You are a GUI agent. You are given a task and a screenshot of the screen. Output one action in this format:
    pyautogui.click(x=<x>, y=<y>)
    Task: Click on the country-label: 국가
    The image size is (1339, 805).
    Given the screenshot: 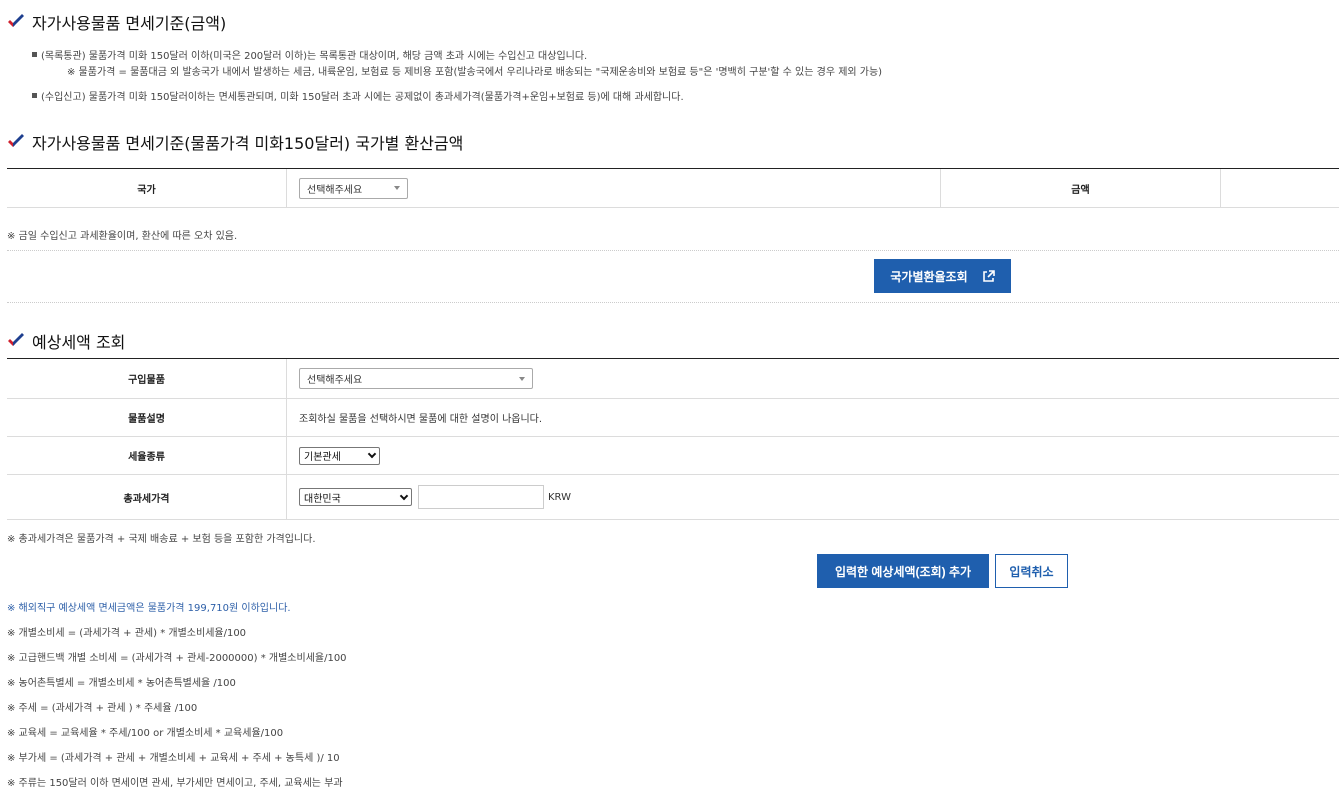 What is the action you would take?
    pyautogui.click(x=147, y=188)
    